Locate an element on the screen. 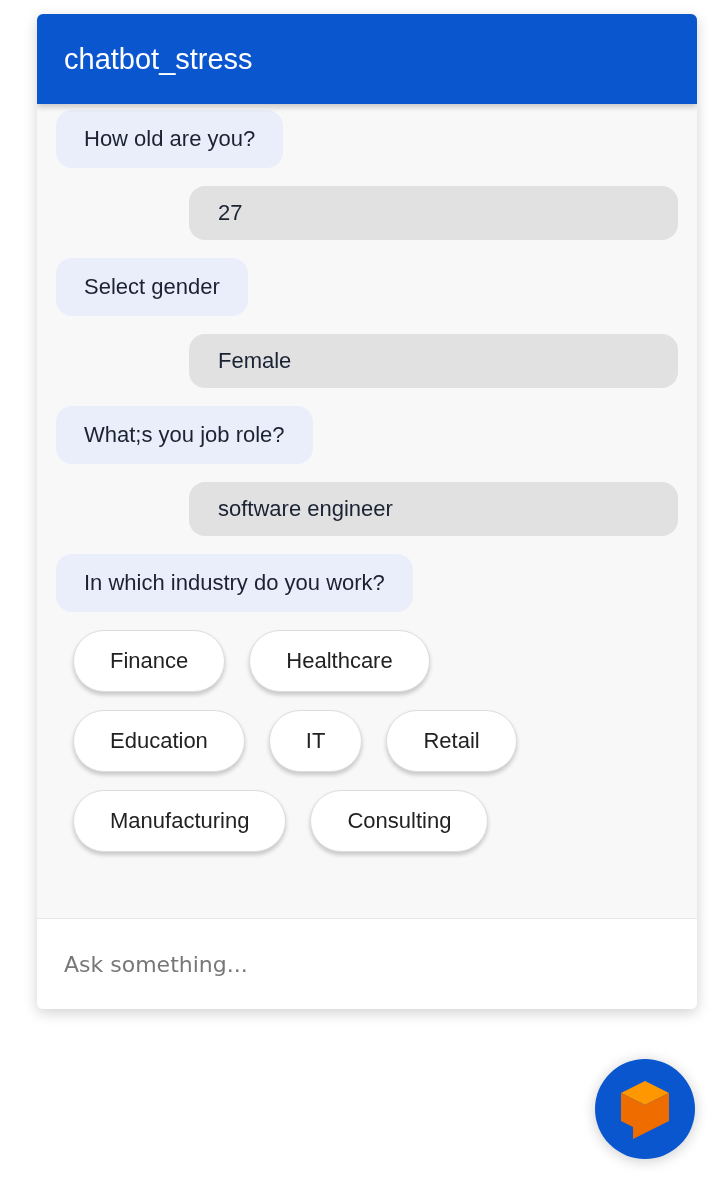 This screenshot has height=1184, width=715. quick-reply-button: IT is located at coordinates (315, 741).